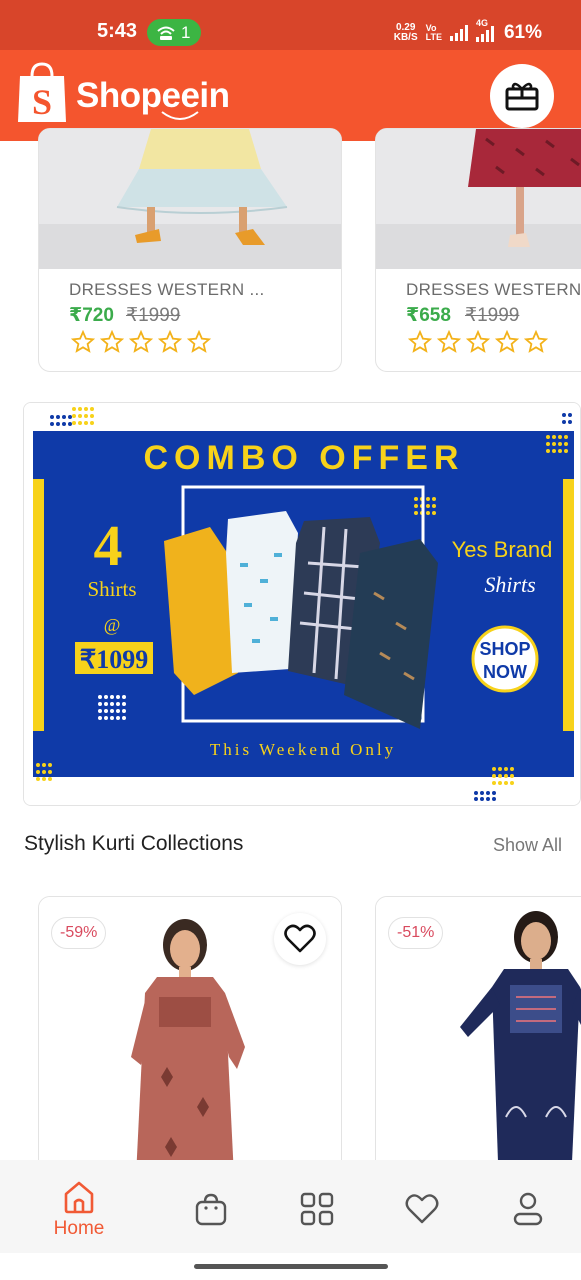 The image size is (581, 1280). Describe the element at coordinates (112, 625) in the screenshot. I see `banner-at: @` at that location.